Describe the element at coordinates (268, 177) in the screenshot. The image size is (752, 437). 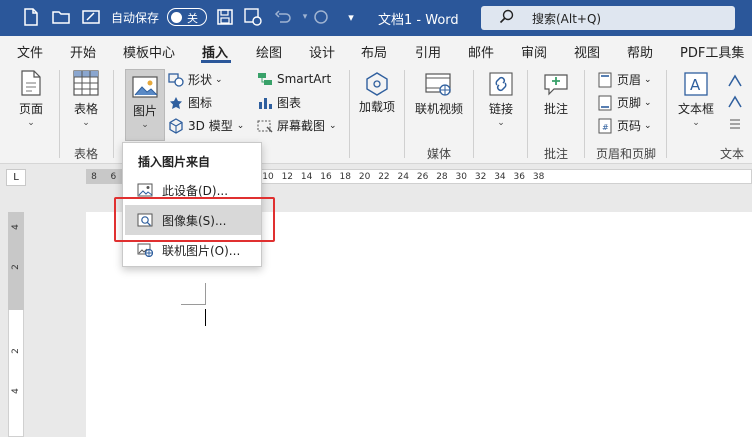
I see `ruler-number: 10` at that location.